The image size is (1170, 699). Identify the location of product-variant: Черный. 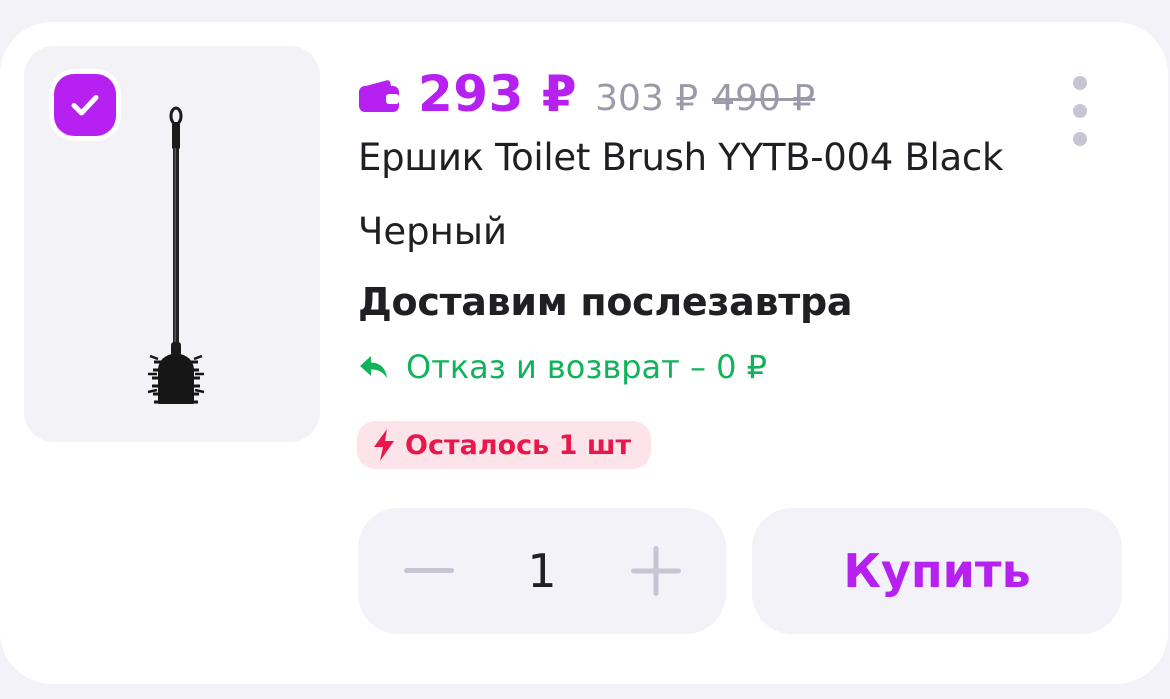
(433, 231).